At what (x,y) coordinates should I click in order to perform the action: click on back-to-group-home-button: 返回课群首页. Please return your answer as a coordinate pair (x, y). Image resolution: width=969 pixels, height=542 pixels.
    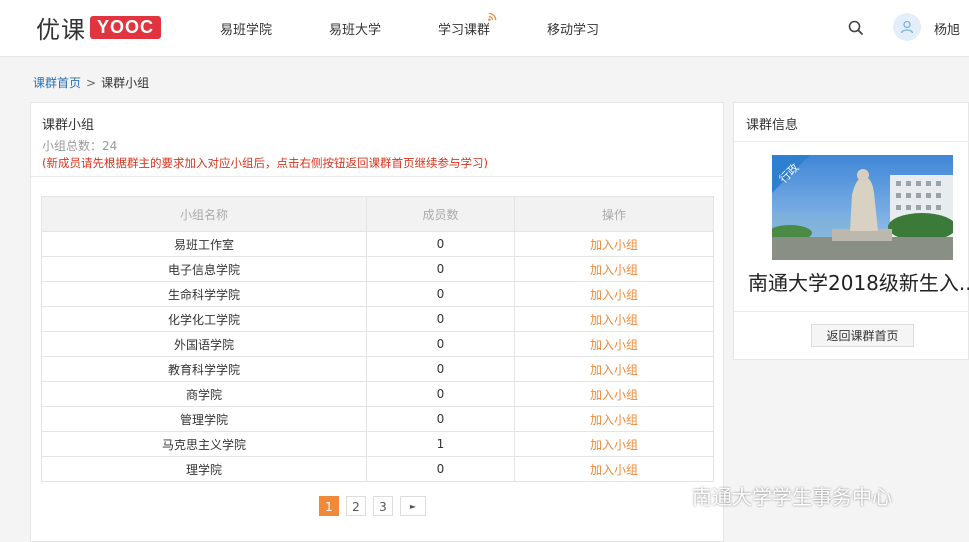
    Looking at the image, I should click on (862, 335).